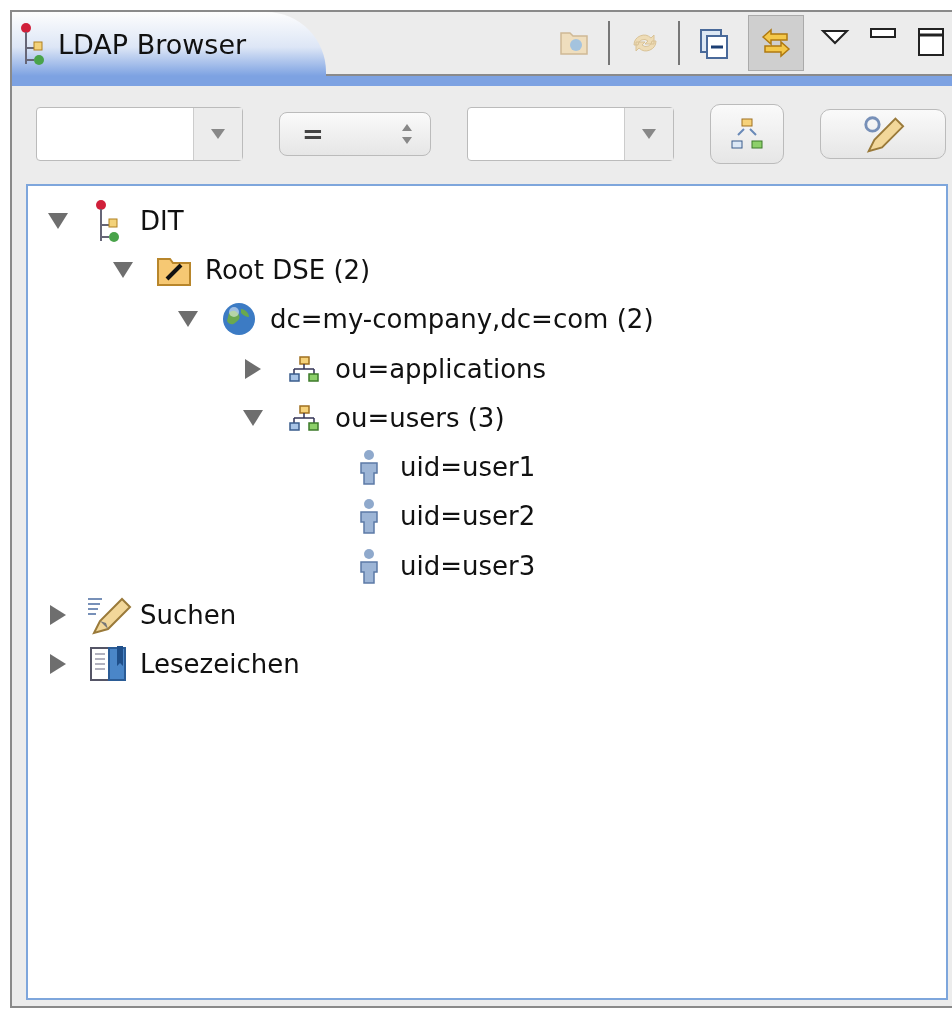  What do you see at coordinates (169, 44) in the screenshot?
I see `view-tab: LDAP Browser` at bounding box center [169, 44].